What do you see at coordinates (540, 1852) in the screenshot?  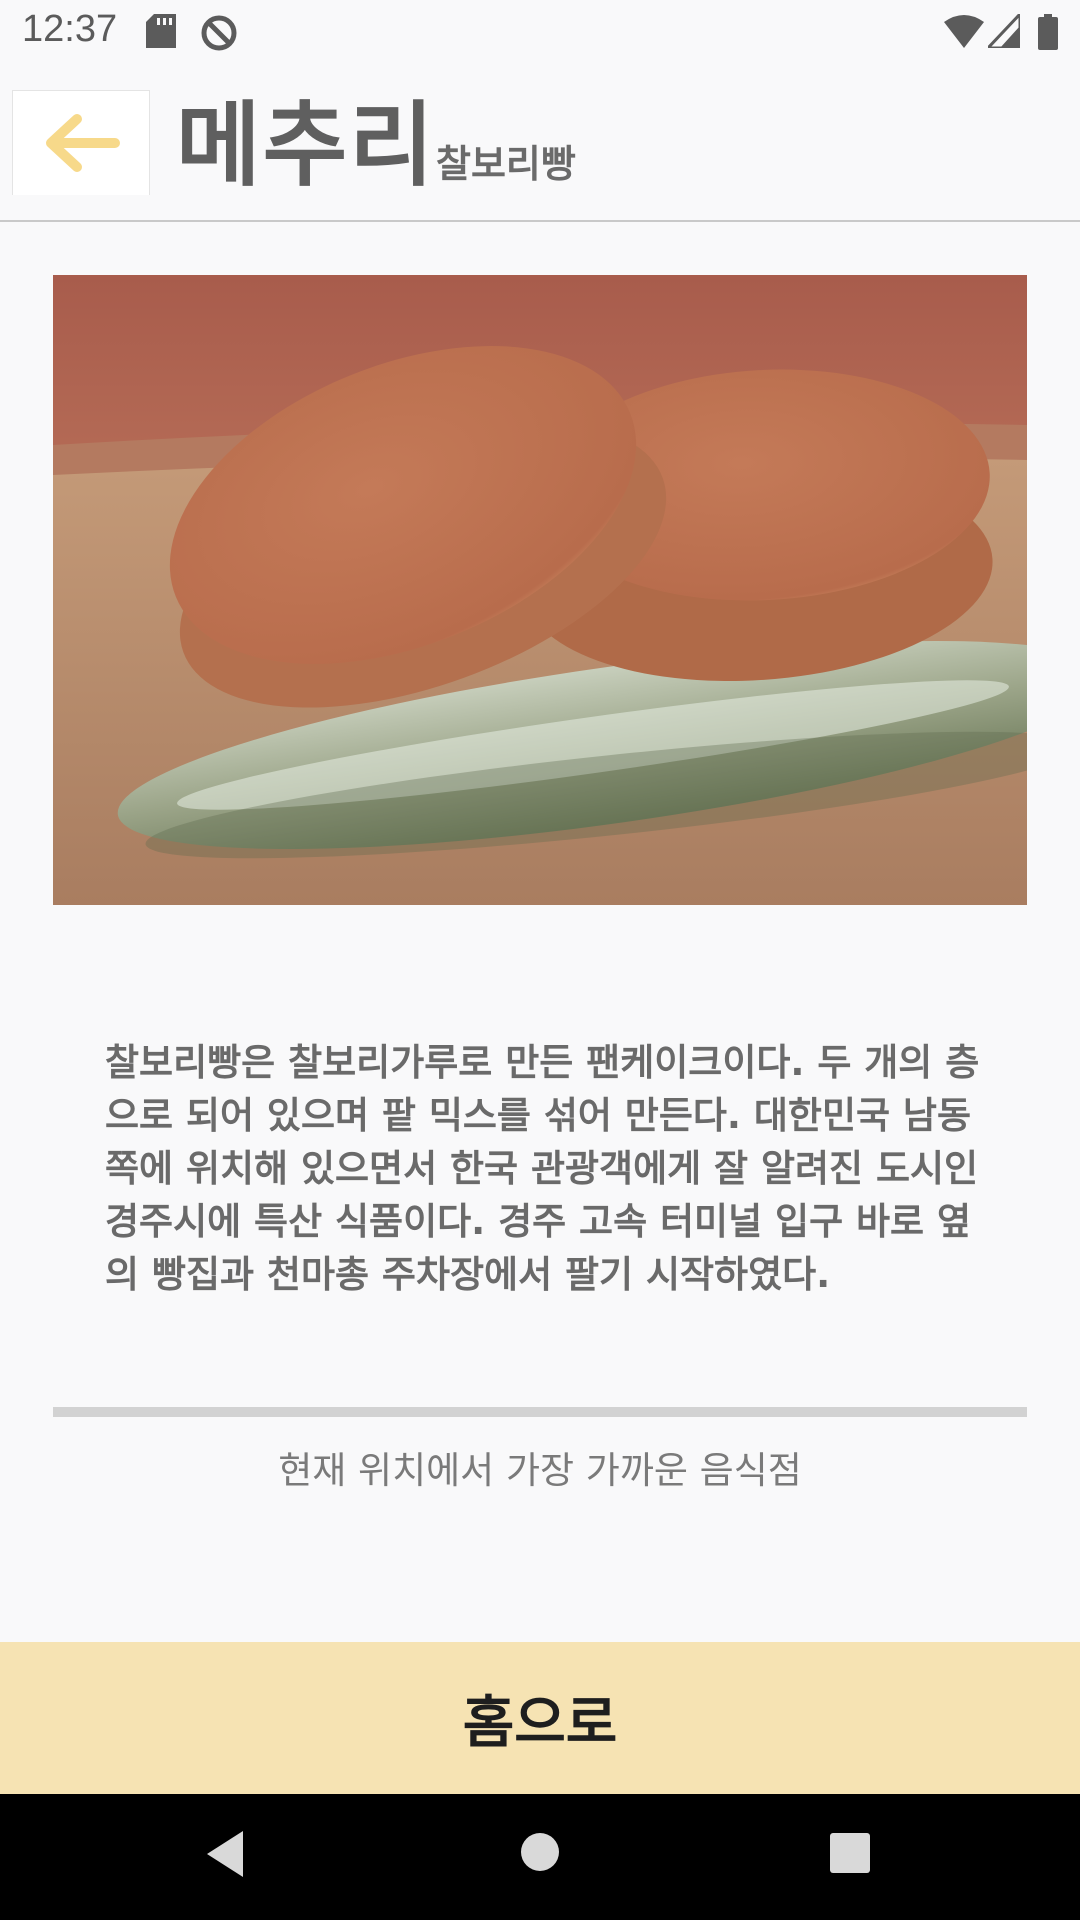 I see `nav-home-icon` at bounding box center [540, 1852].